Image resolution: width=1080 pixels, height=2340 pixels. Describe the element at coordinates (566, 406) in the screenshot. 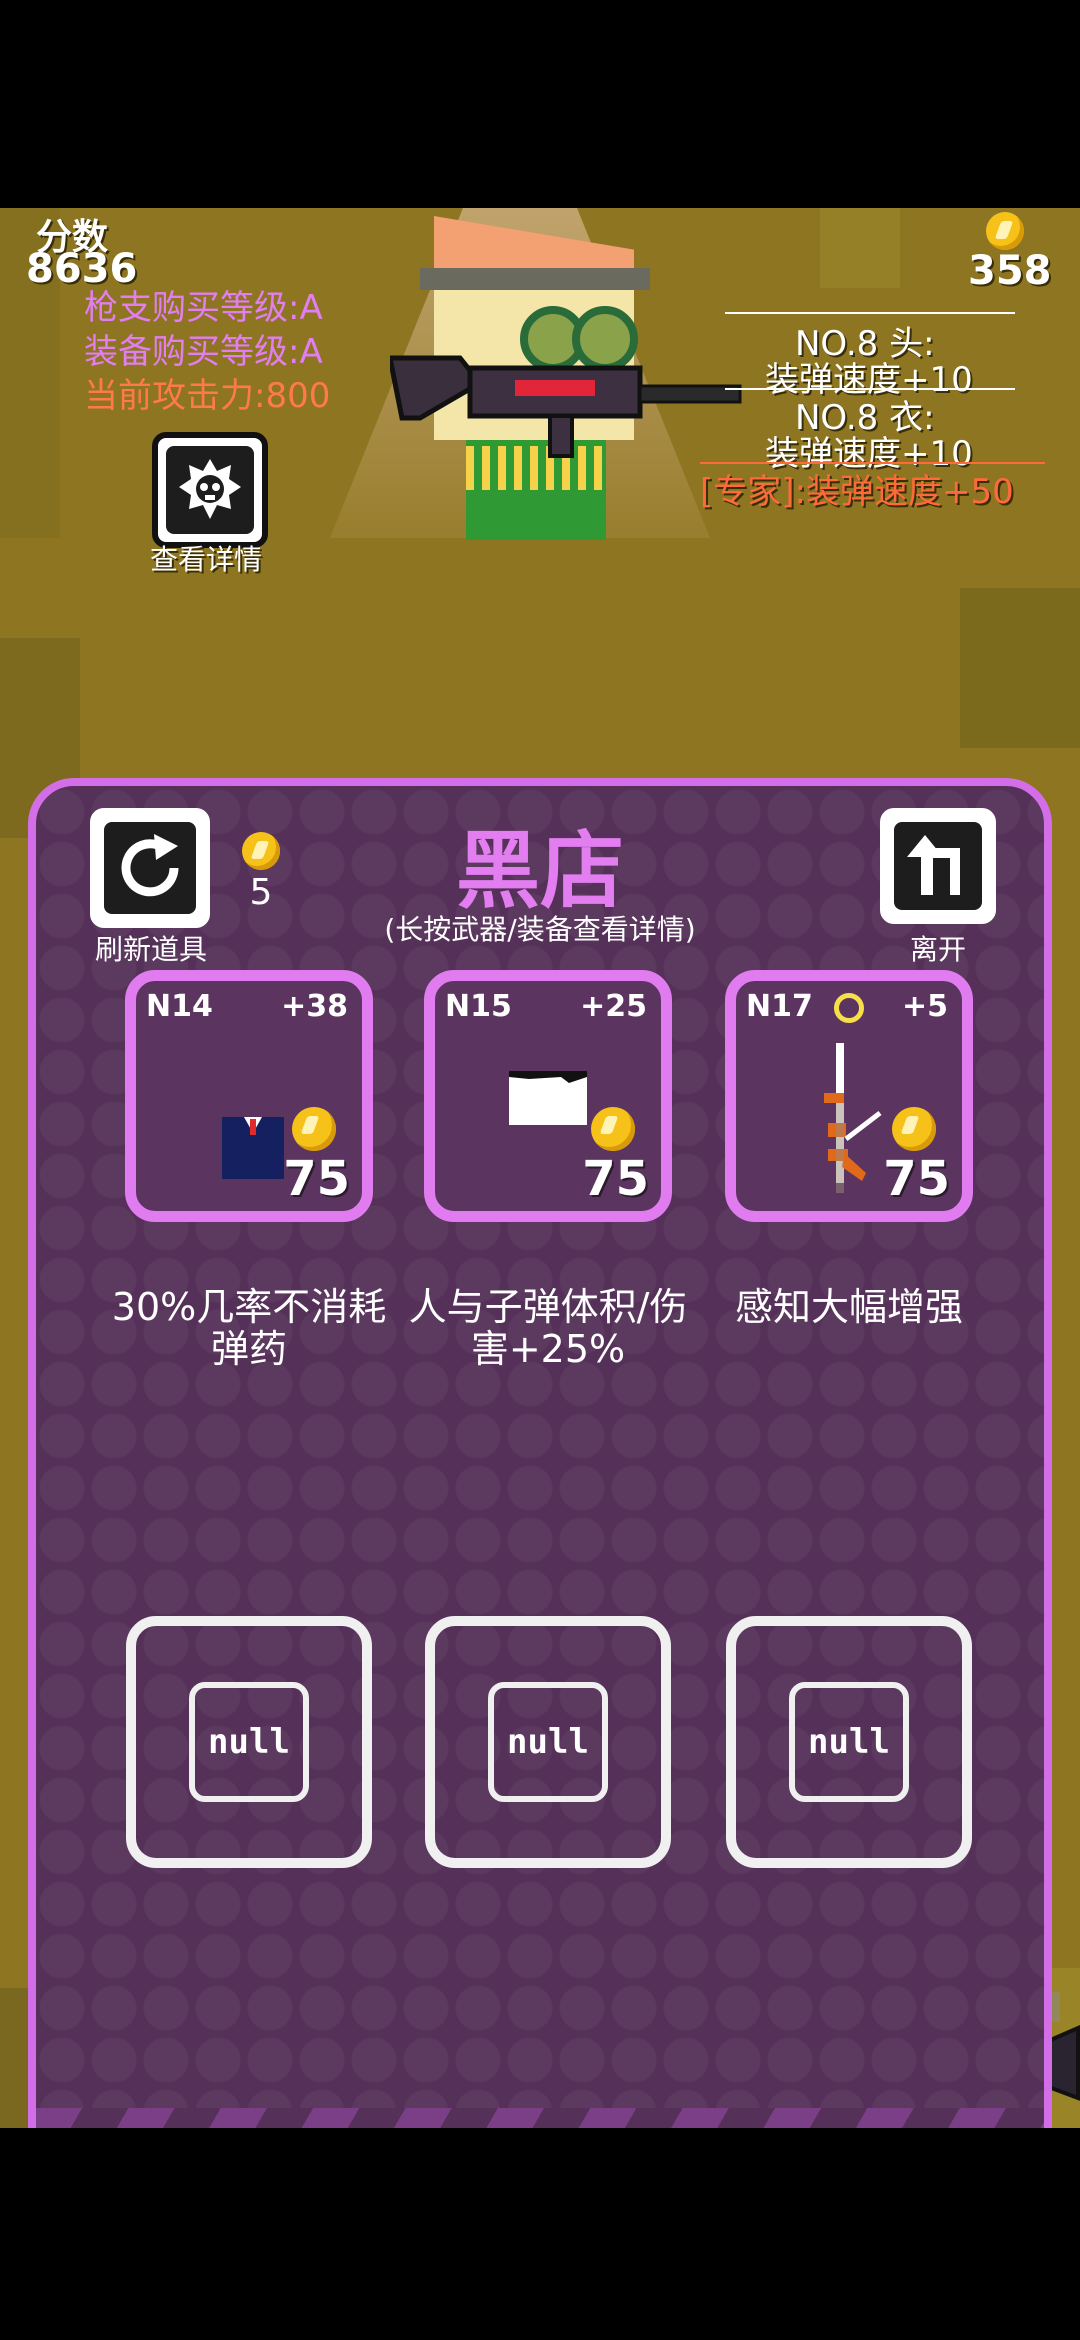

I see `player-gun-icon` at that location.